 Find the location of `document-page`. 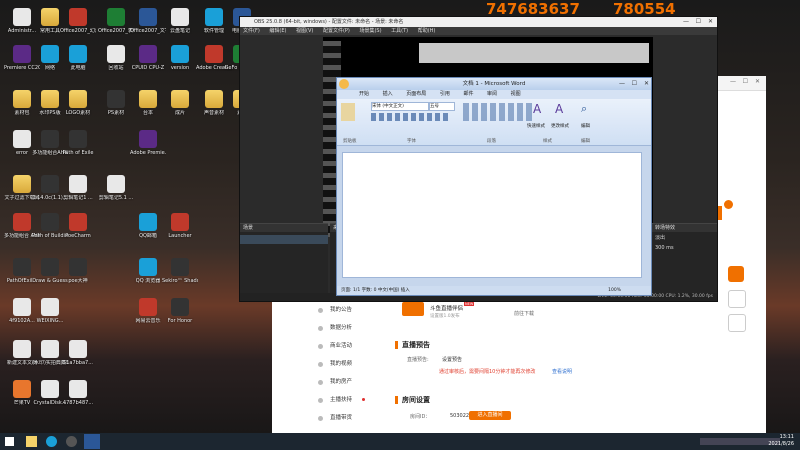

document-page is located at coordinates (492, 215).